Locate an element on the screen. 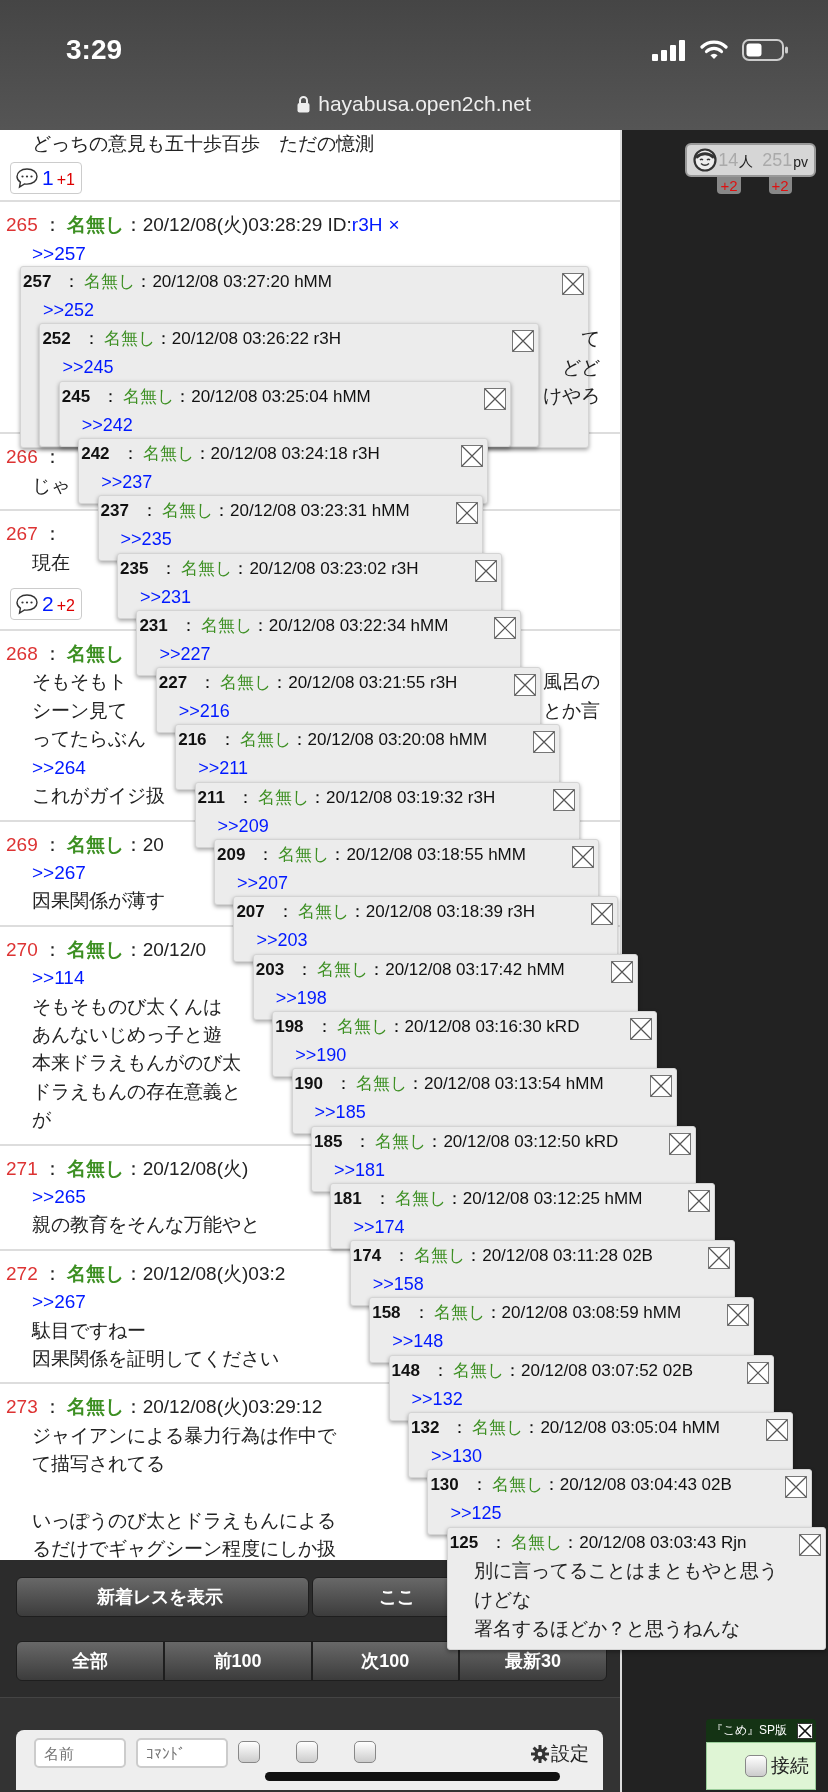 The image size is (828, 1792). post-number: 245 is located at coordinates (76, 396).